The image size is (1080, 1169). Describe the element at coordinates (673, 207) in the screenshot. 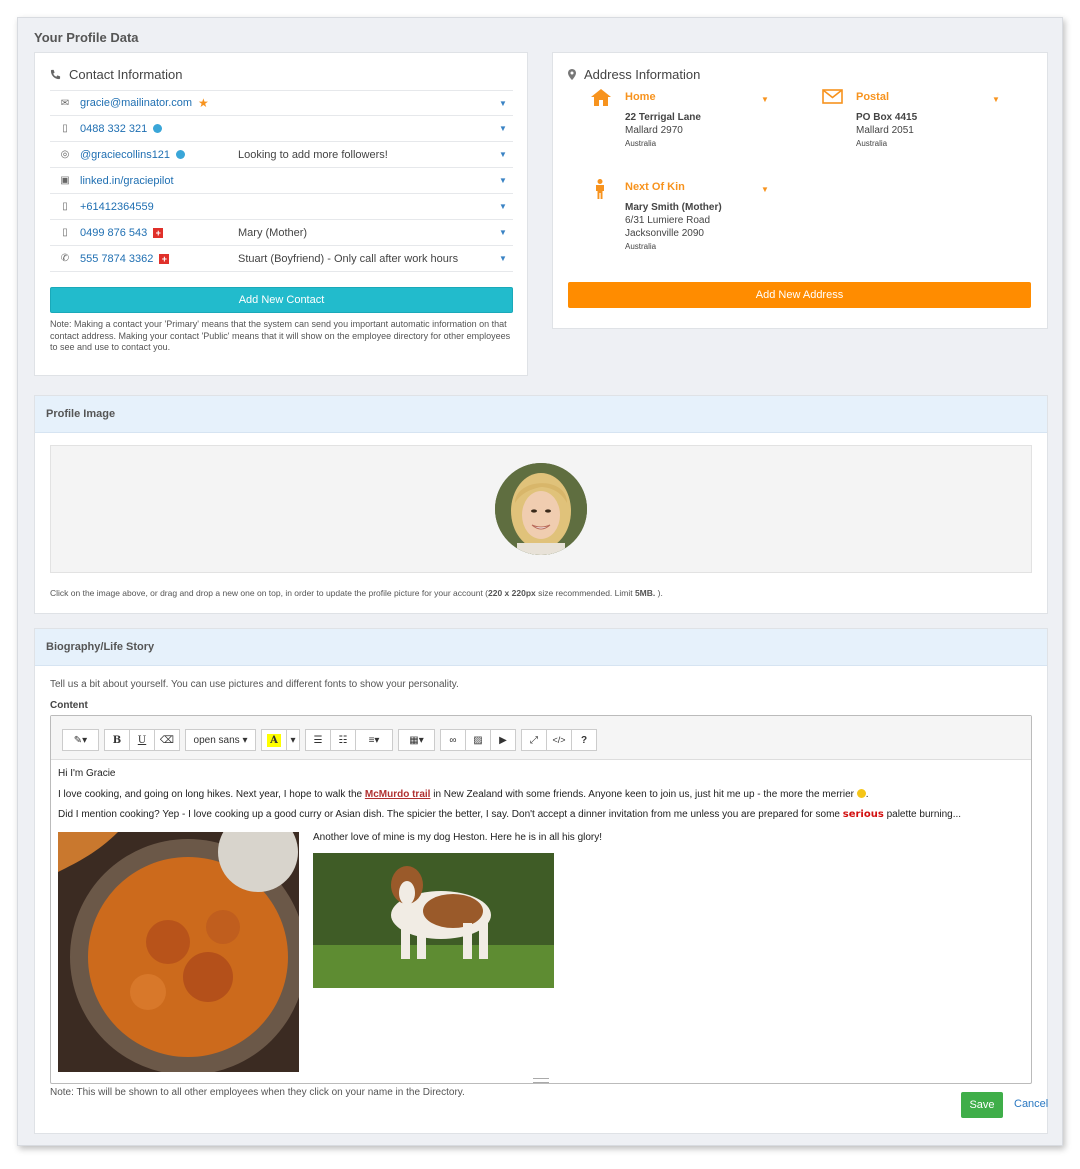

I see `address-line: Mary Smith (Mother)` at that location.